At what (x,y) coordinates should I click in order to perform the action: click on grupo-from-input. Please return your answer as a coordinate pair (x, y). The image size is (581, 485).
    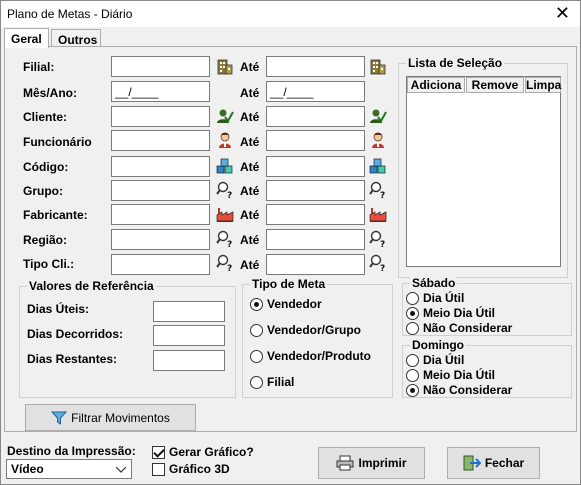
    Looking at the image, I should click on (160, 190).